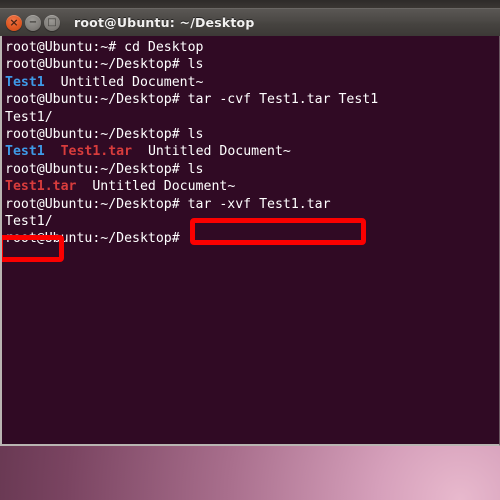  Describe the element at coordinates (250, 4) in the screenshot. I see `desktop-top-panel` at that location.